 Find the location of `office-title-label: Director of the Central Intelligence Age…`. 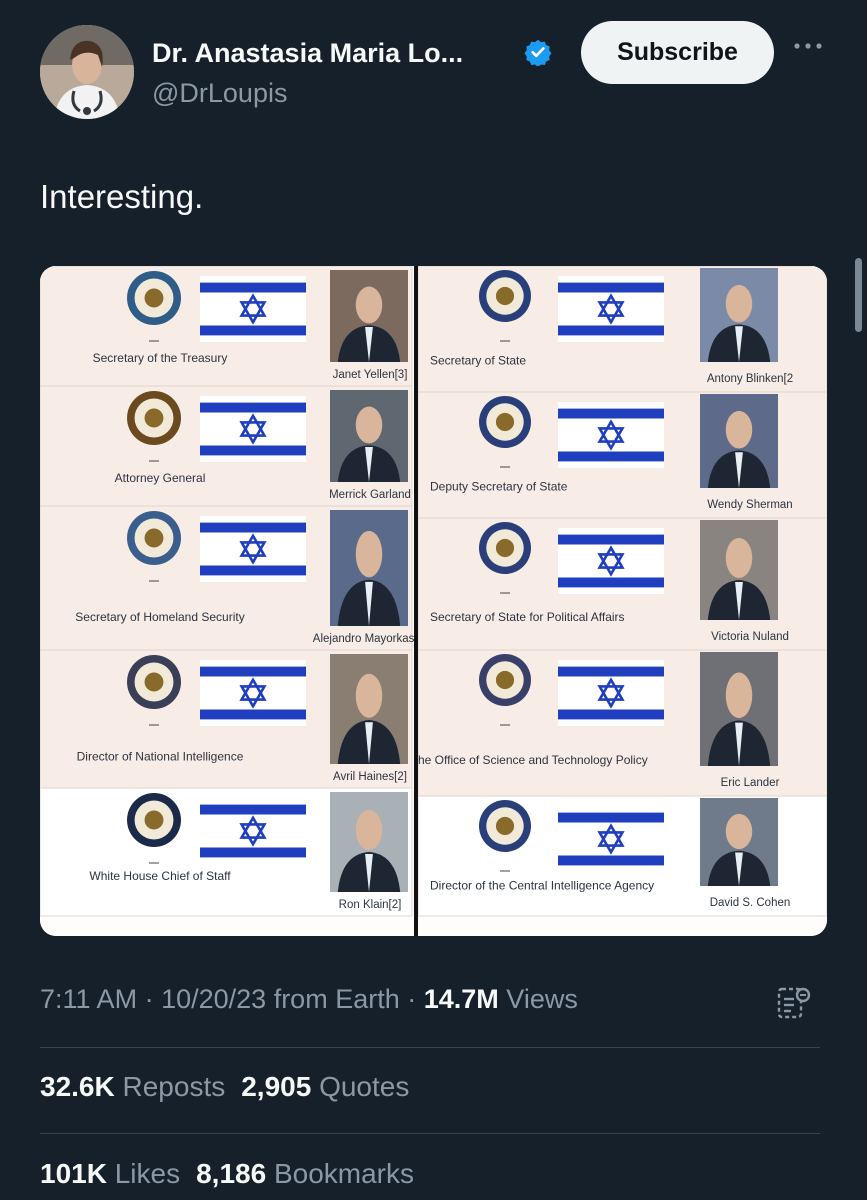

office-title-label: Director of the Central Intelligence Age… is located at coordinates (542, 886).